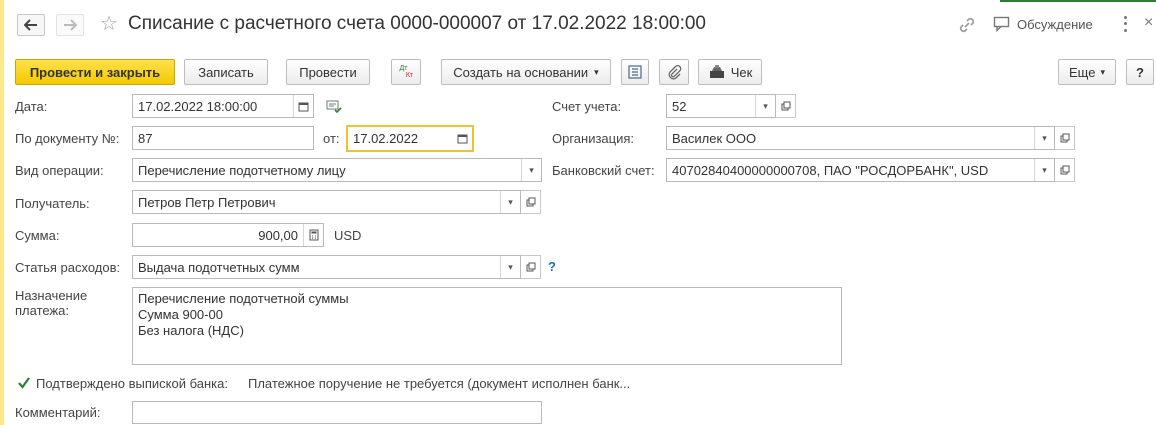  I want to click on expense-item-label: Статья расходов:, so click(68, 267).